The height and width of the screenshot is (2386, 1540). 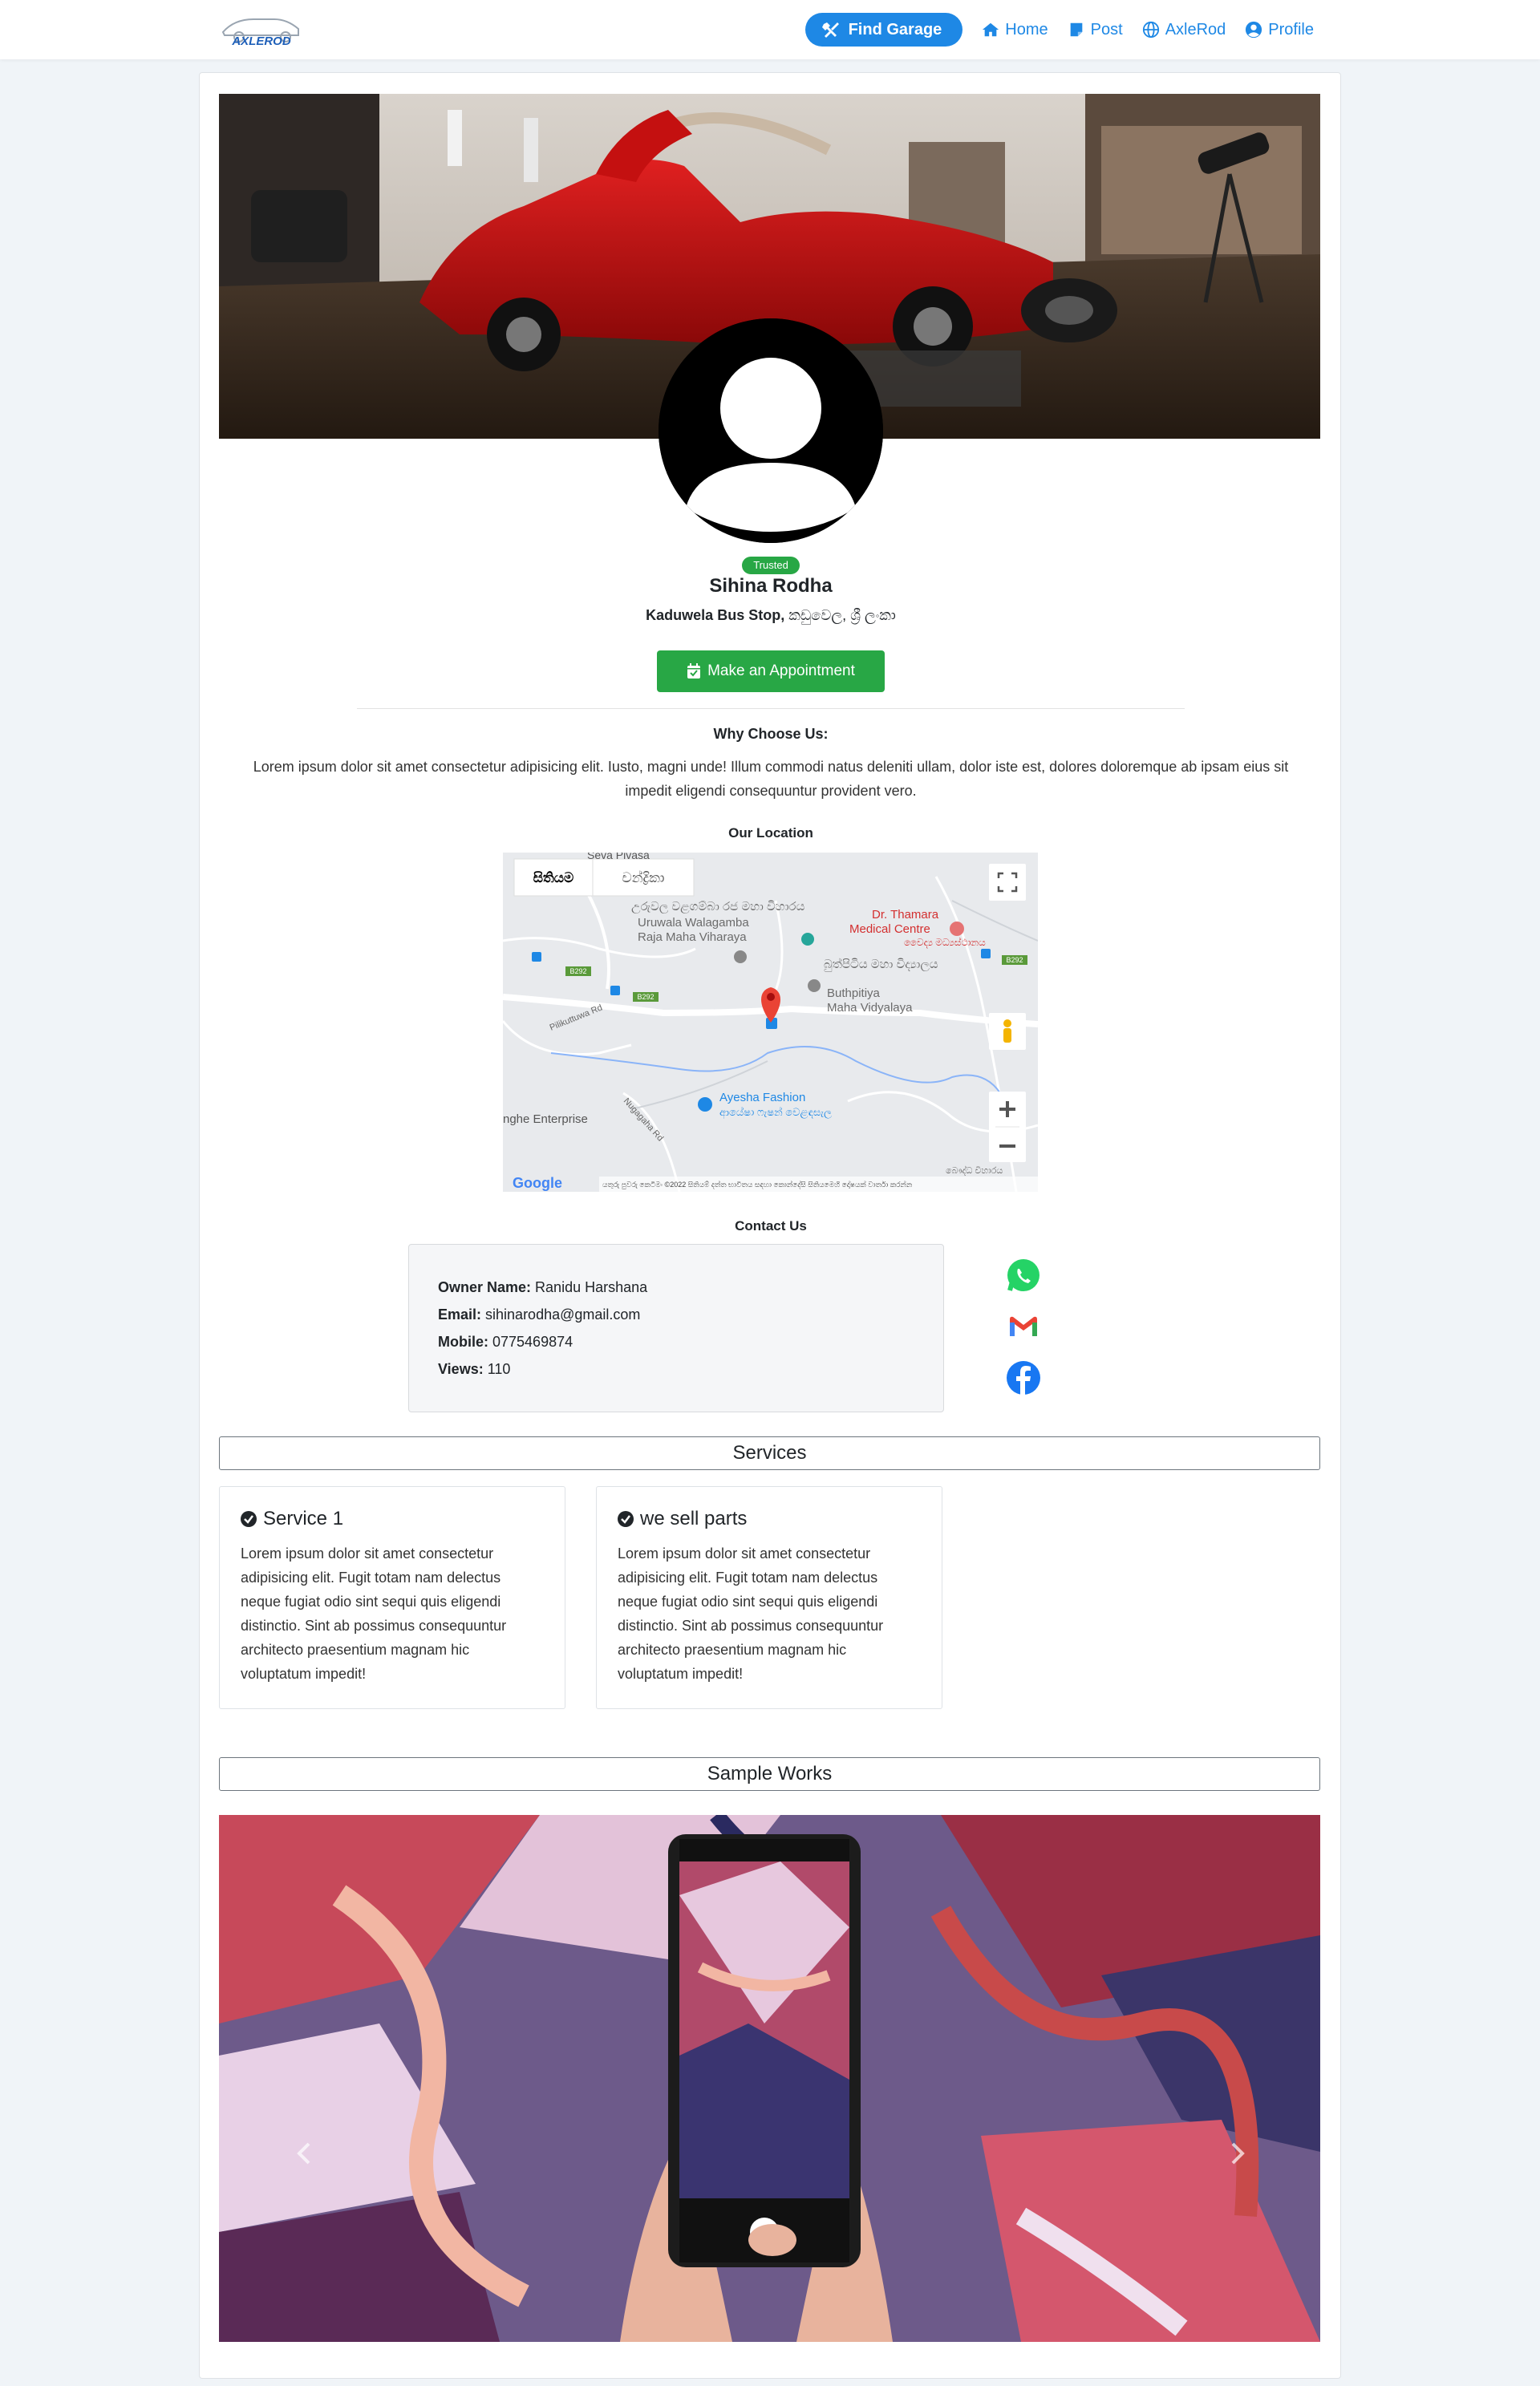 I want to click on email-row: Email: sihinarodha@gmail.com, so click(x=676, y=1314).